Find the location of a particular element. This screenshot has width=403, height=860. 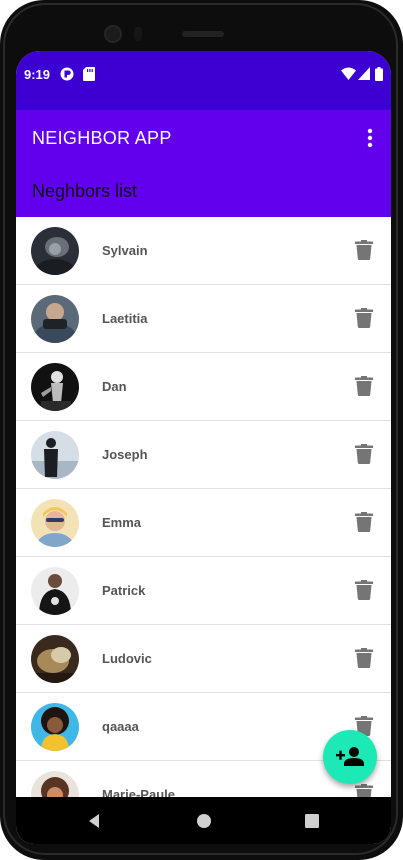

add-neighbor-button is located at coordinates (350, 757).